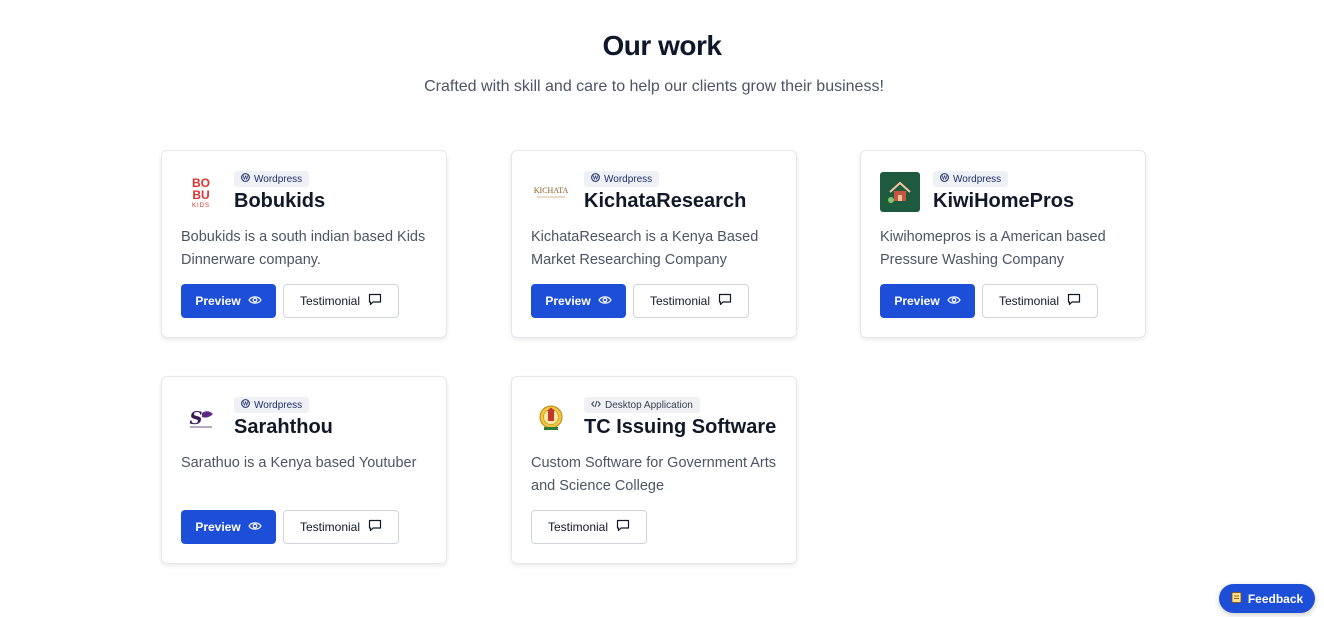 The height and width of the screenshot is (617, 1324). I want to click on svg-text: KIDS, so click(201, 206).